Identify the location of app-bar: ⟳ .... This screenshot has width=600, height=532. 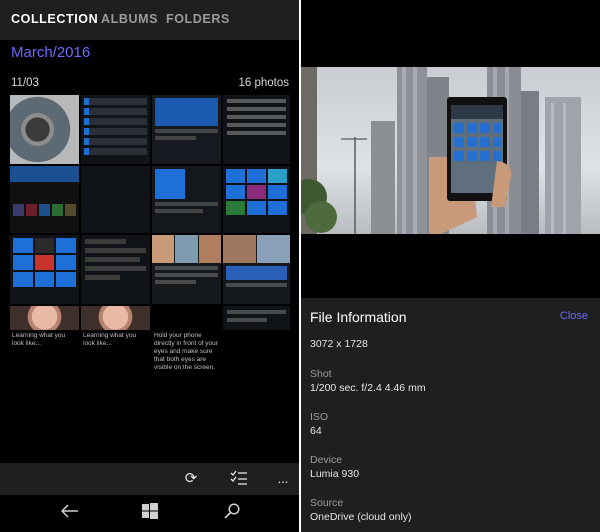
(149, 479).